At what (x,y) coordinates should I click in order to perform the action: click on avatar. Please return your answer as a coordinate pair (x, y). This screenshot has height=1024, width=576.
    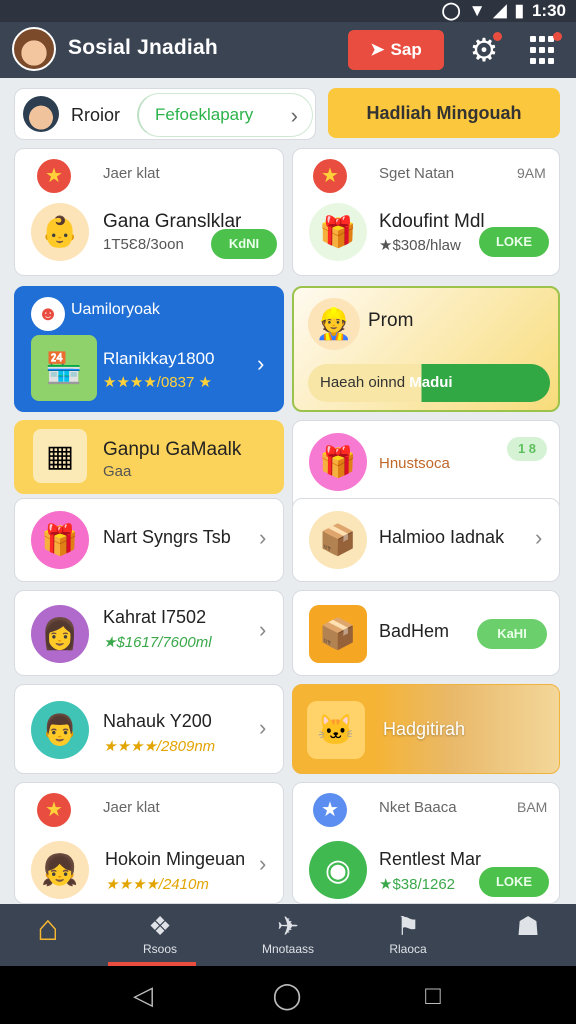
    Looking at the image, I should click on (34, 49).